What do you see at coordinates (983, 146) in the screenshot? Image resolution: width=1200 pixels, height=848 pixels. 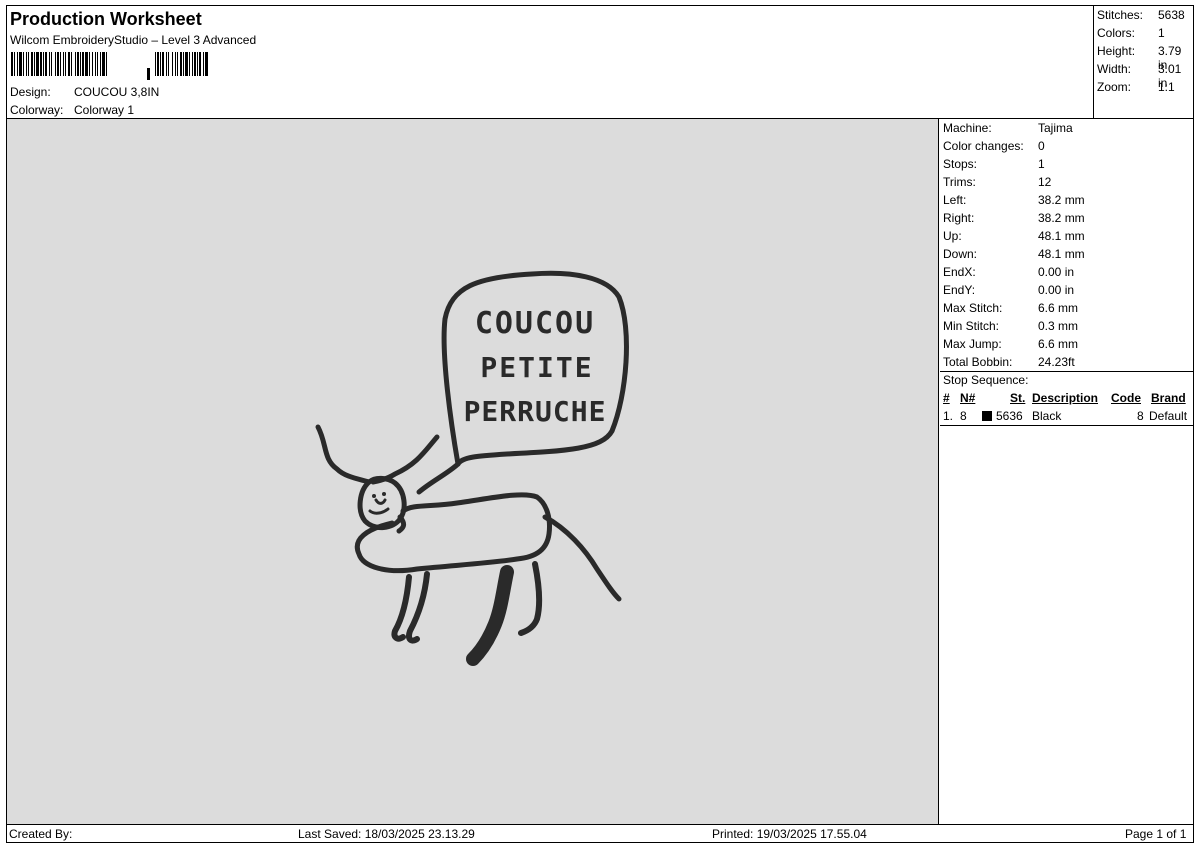 I see `color-changes-label: Color changes:` at bounding box center [983, 146].